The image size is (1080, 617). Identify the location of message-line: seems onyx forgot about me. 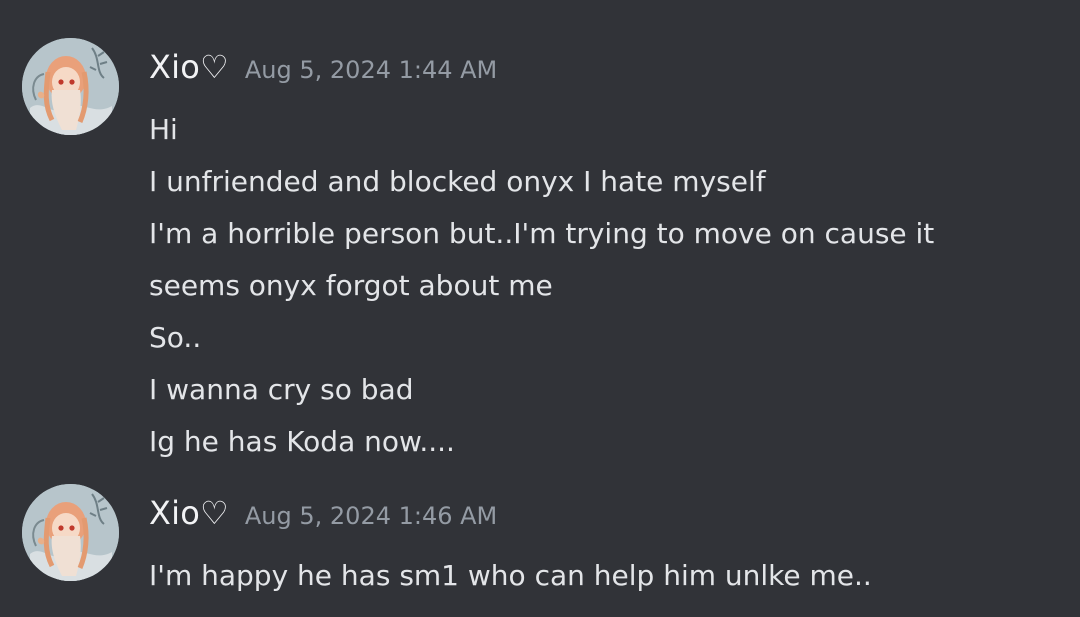
(351, 285).